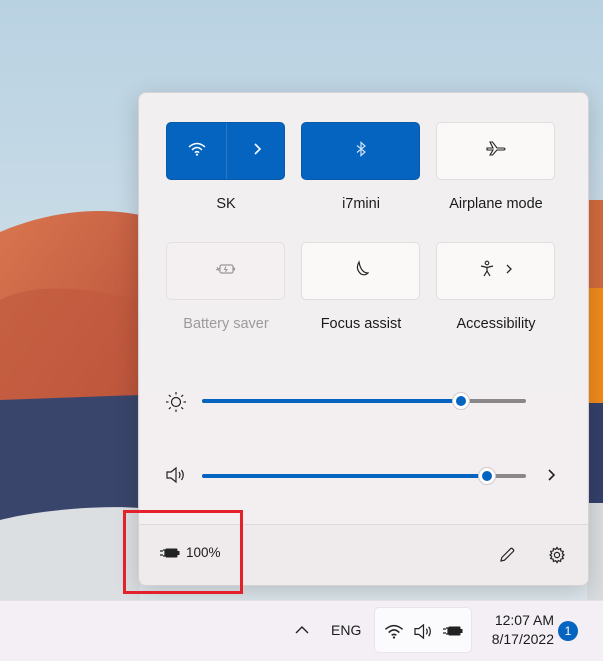 Image resolution: width=603 pixels, height=661 pixels. I want to click on accessibility-icon, so click(487, 271).